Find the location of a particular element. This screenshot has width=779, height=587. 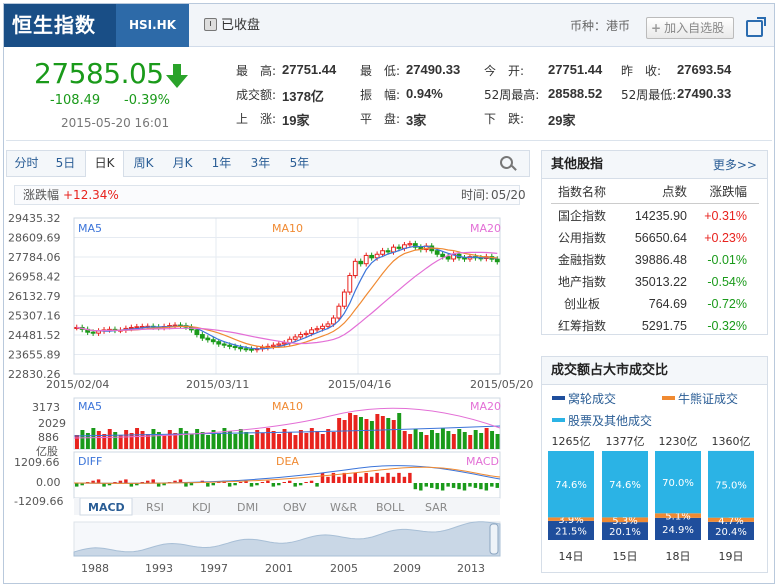

stat-value: 27693.54 is located at coordinates (704, 69).